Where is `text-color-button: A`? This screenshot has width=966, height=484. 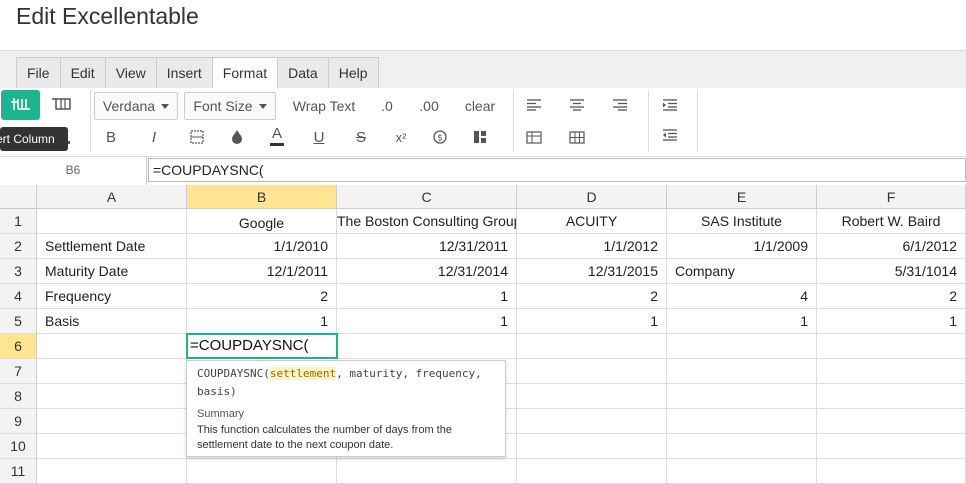 text-color-button: A is located at coordinates (277, 136).